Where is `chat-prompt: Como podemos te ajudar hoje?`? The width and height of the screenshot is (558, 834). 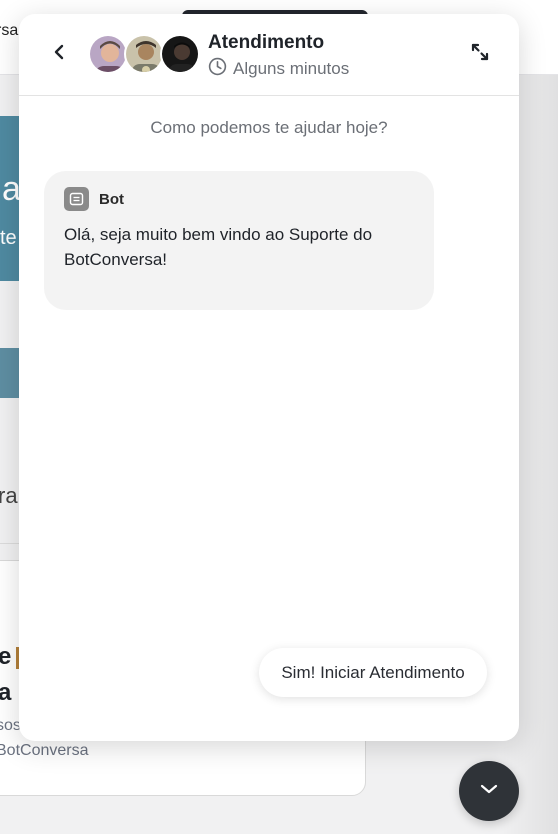
chat-prompt: Como podemos te ajudar hoje? is located at coordinates (269, 127).